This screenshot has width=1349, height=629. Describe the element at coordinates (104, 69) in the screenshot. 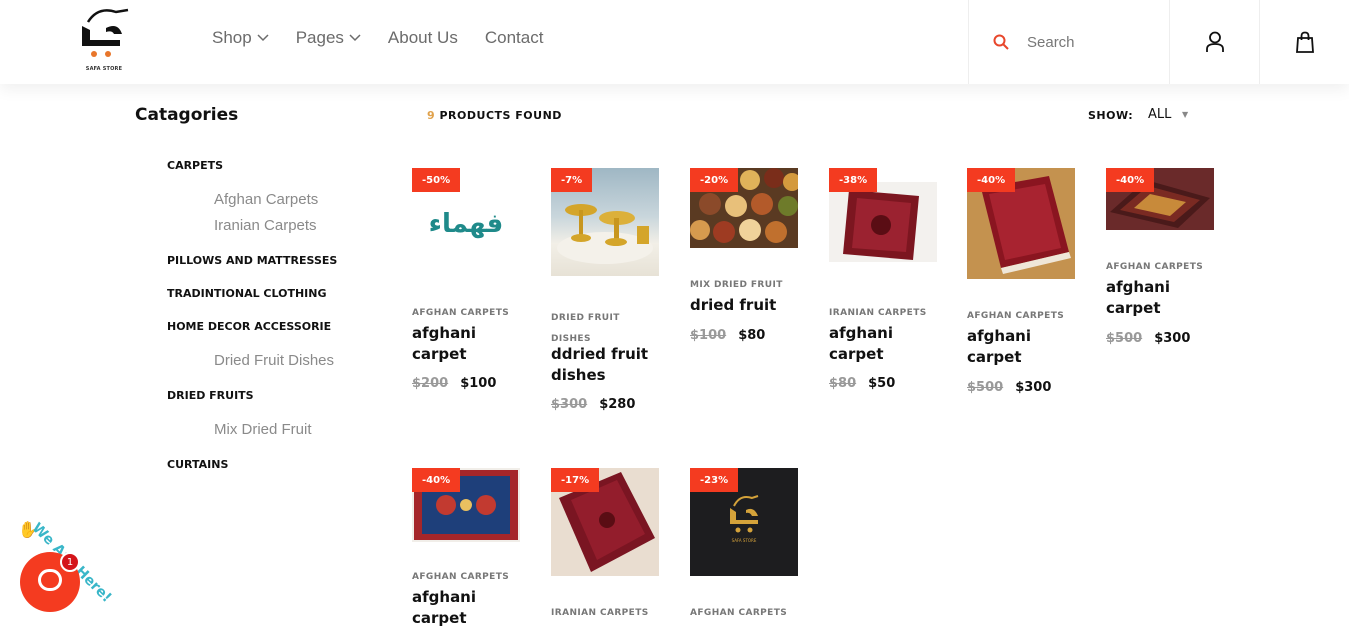

I see `logo-text: SAFA STORE` at that location.